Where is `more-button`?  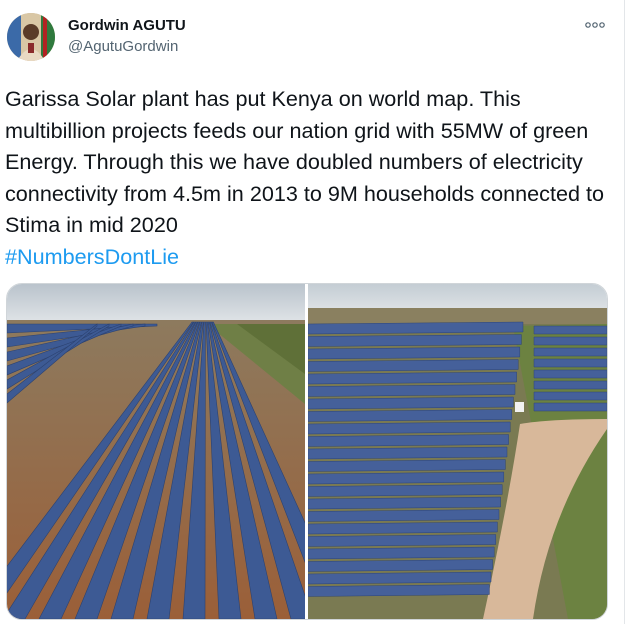
more-button is located at coordinates (595, 25).